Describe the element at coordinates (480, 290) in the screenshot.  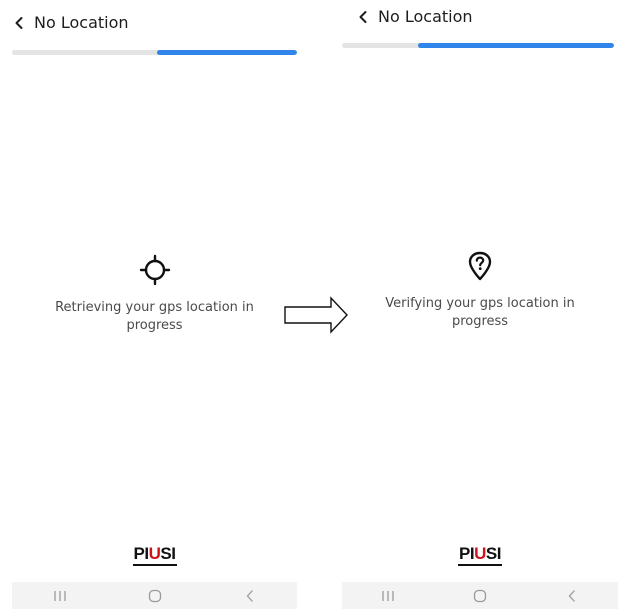
I see `status-block: Verifying your gps location in progress` at that location.